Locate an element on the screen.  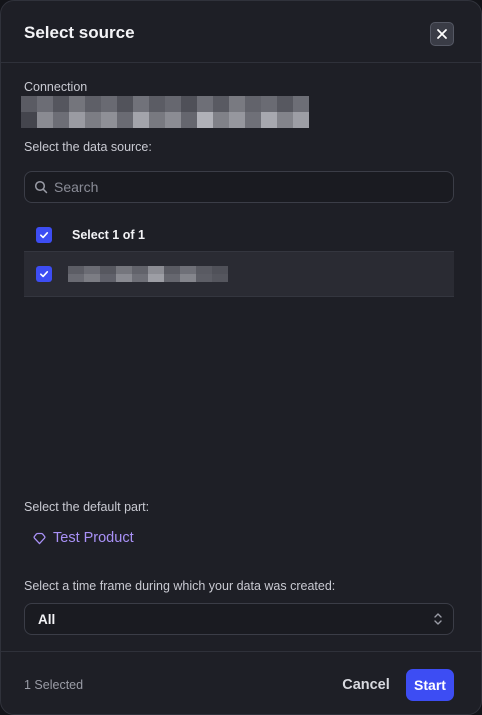
close-button is located at coordinates (442, 34).